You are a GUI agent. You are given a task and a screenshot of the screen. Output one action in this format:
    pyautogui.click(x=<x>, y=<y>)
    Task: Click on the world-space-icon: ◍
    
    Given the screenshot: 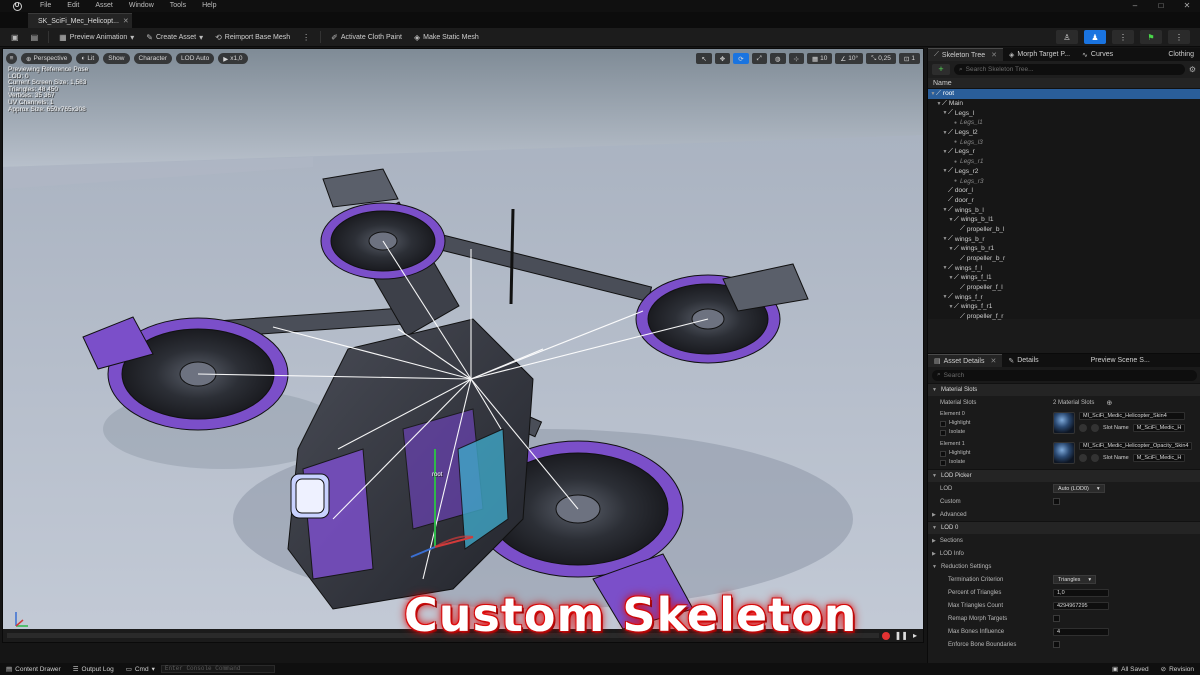 What is the action you would take?
    pyautogui.click(x=777, y=58)
    